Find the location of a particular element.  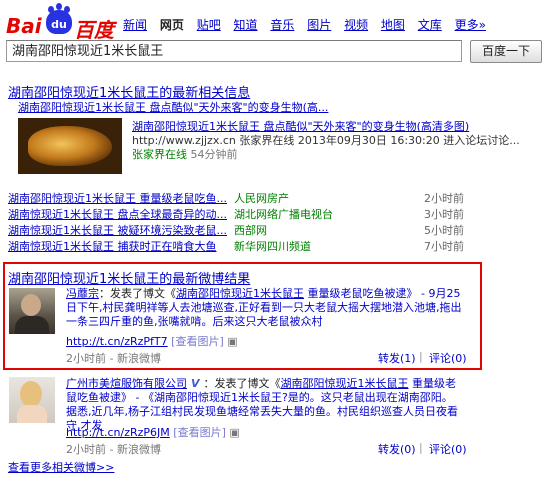

news-source: 西部网 is located at coordinates (250, 230).